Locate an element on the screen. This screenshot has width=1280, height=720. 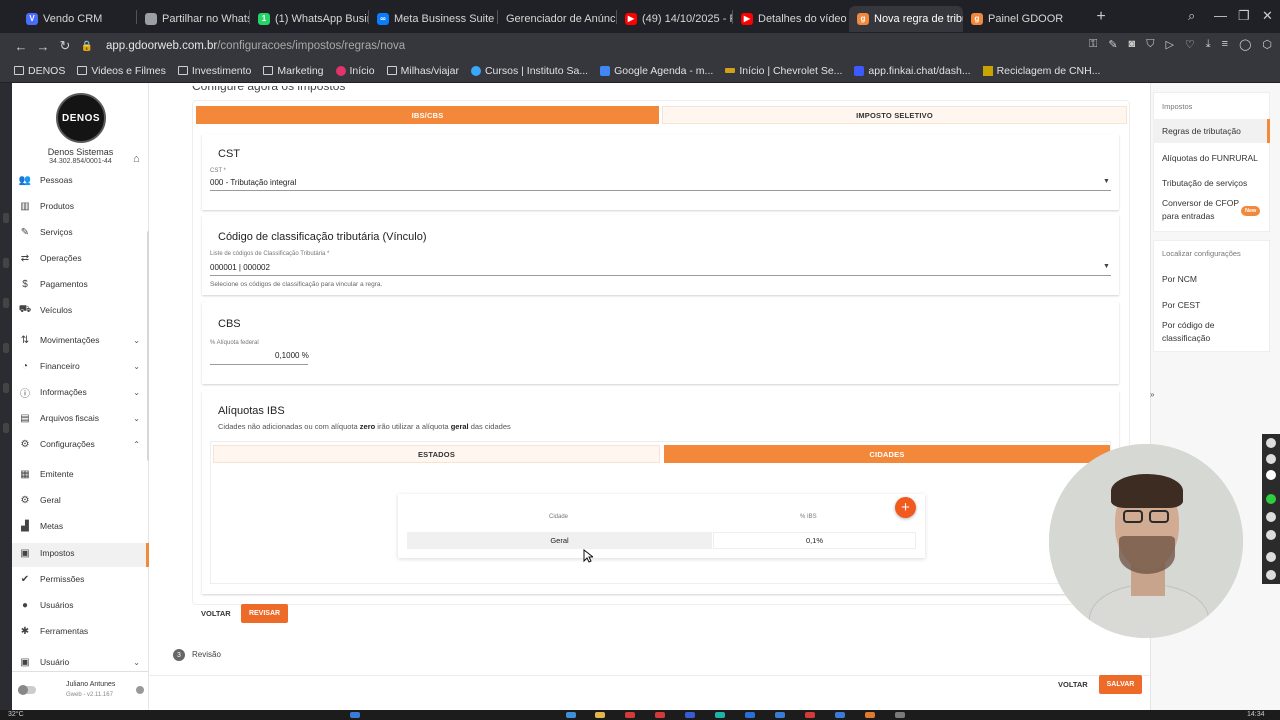
save-button: SALVAR is located at coordinates (1120, 684).